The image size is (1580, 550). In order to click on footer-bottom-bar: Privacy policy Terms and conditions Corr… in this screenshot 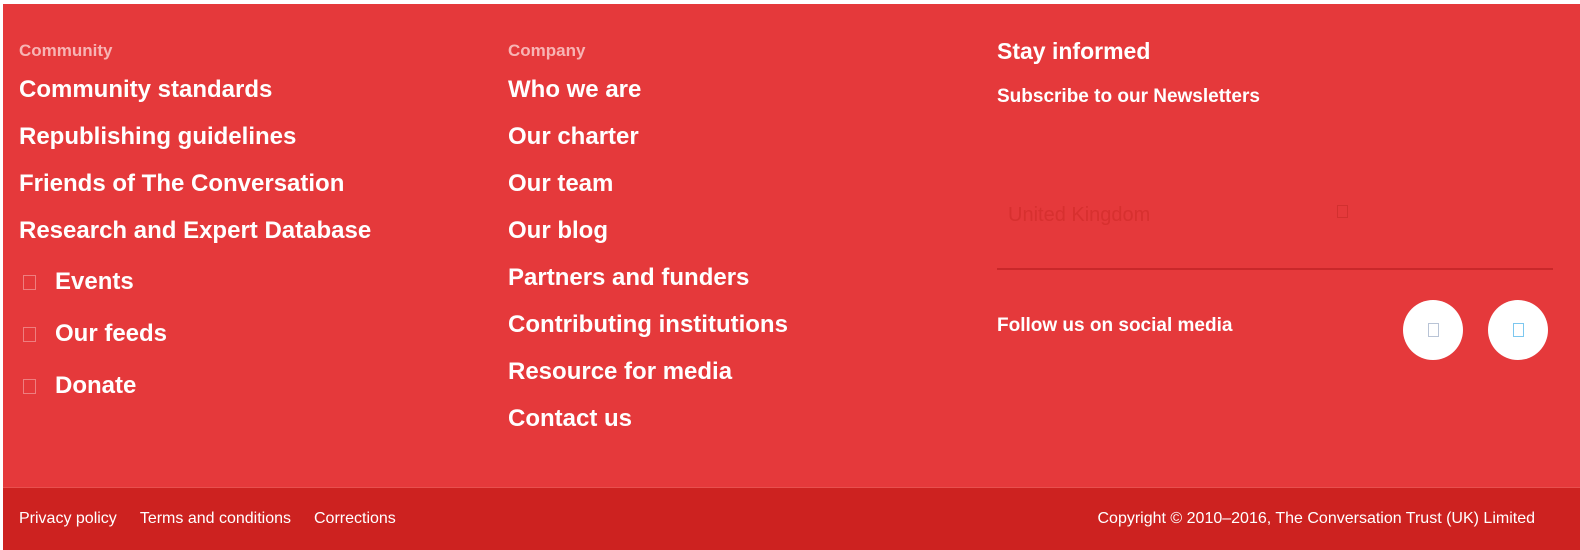, I will do `click(791, 518)`.